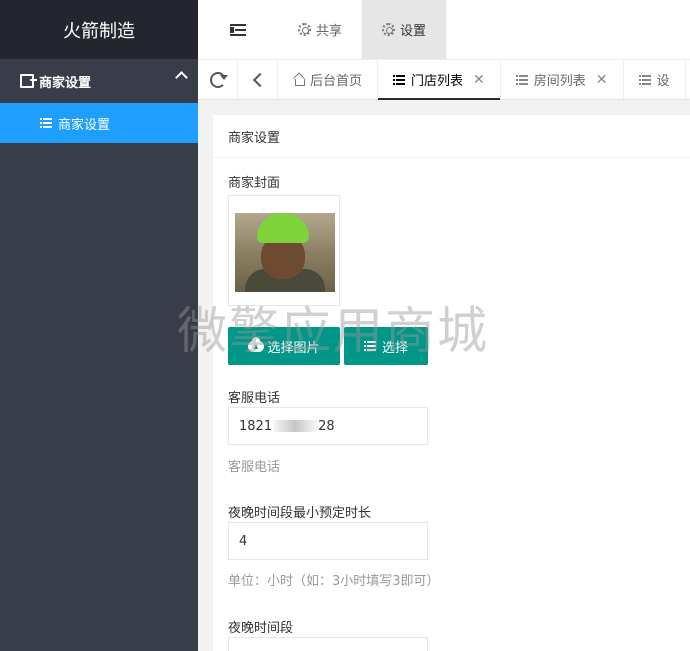 Image resolution: width=690 pixels, height=651 pixels. Describe the element at coordinates (84, 125) in the screenshot. I see `sidebar-item-label: 商家设置` at that location.